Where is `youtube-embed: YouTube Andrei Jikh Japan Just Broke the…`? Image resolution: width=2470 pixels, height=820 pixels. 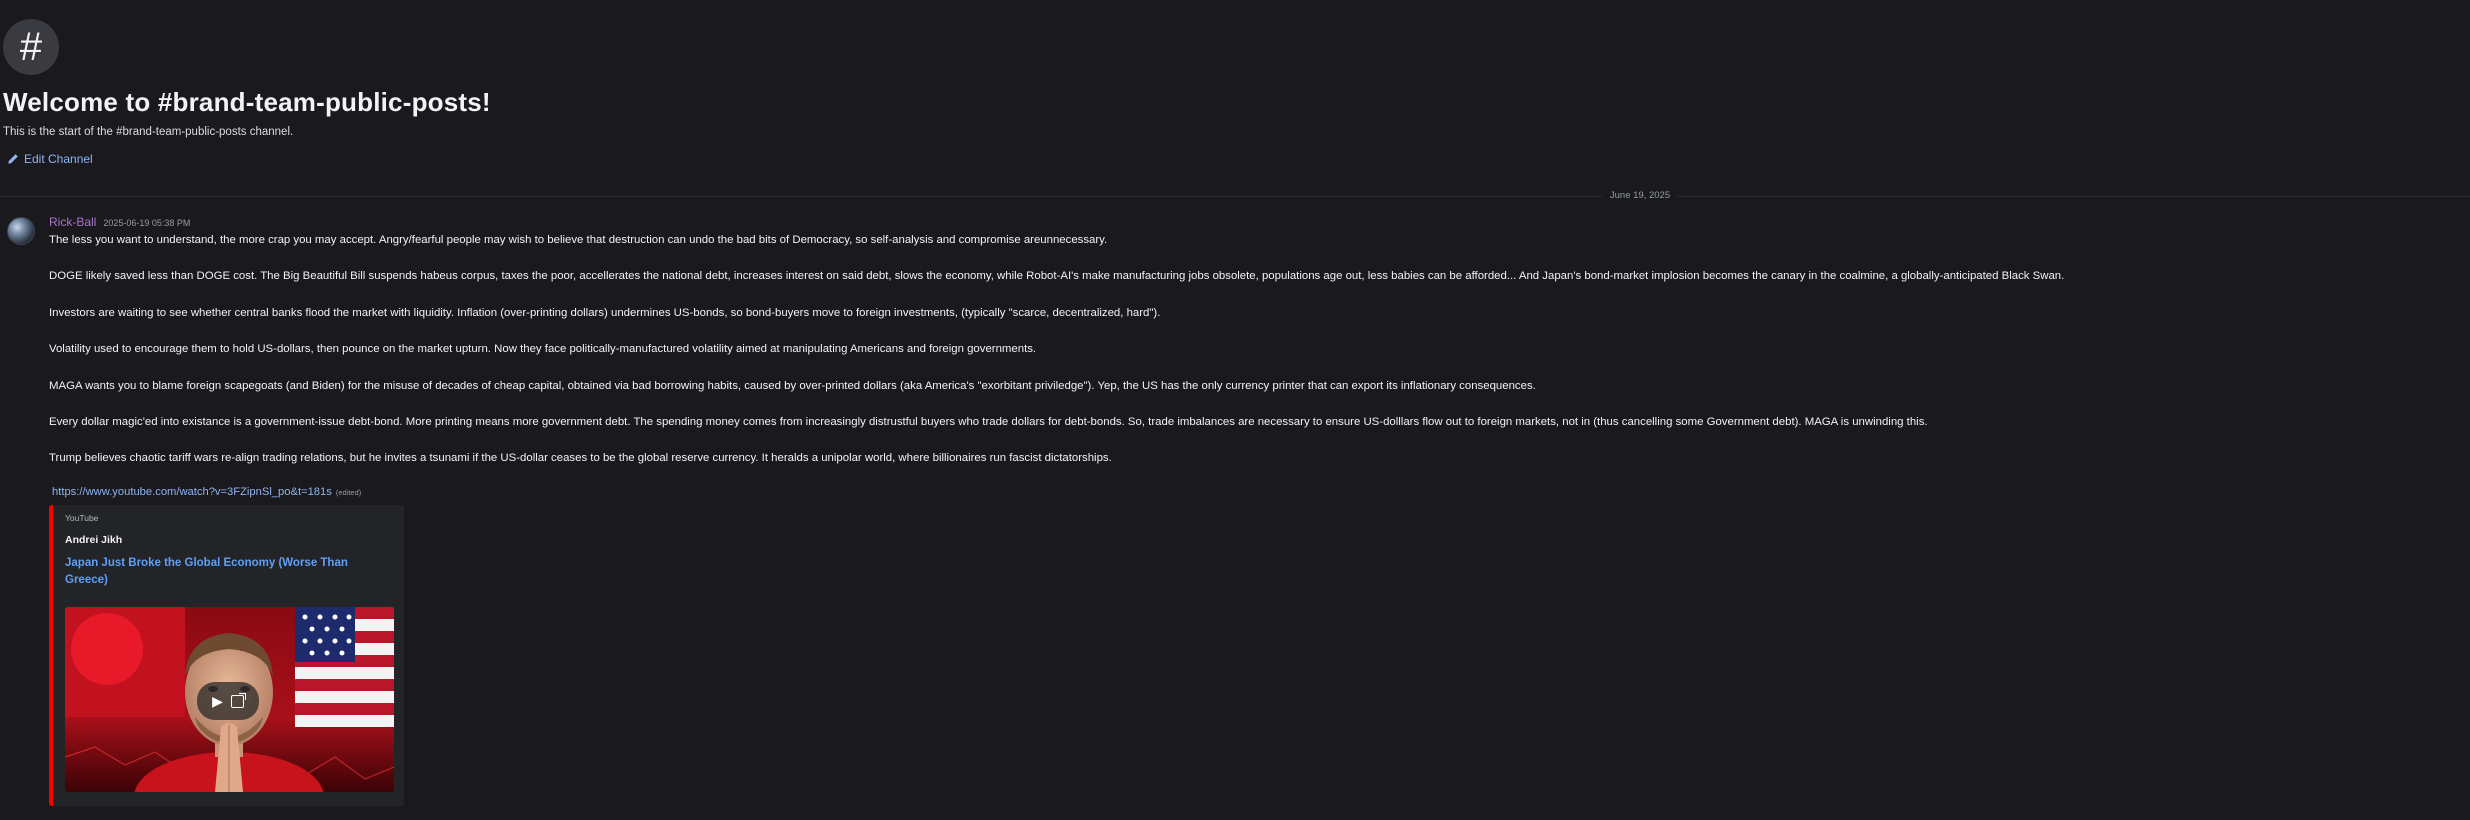 youtube-embed: YouTube Andrei Jikh Japan Just Broke the… is located at coordinates (226, 655).